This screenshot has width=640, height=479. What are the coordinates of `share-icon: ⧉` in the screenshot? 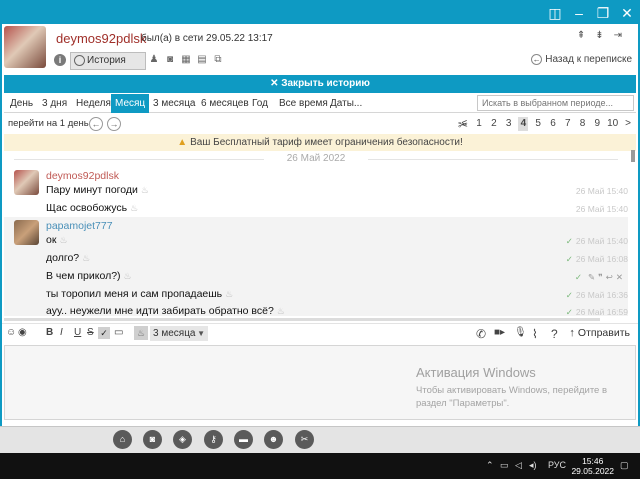 It's located at (218, 60).